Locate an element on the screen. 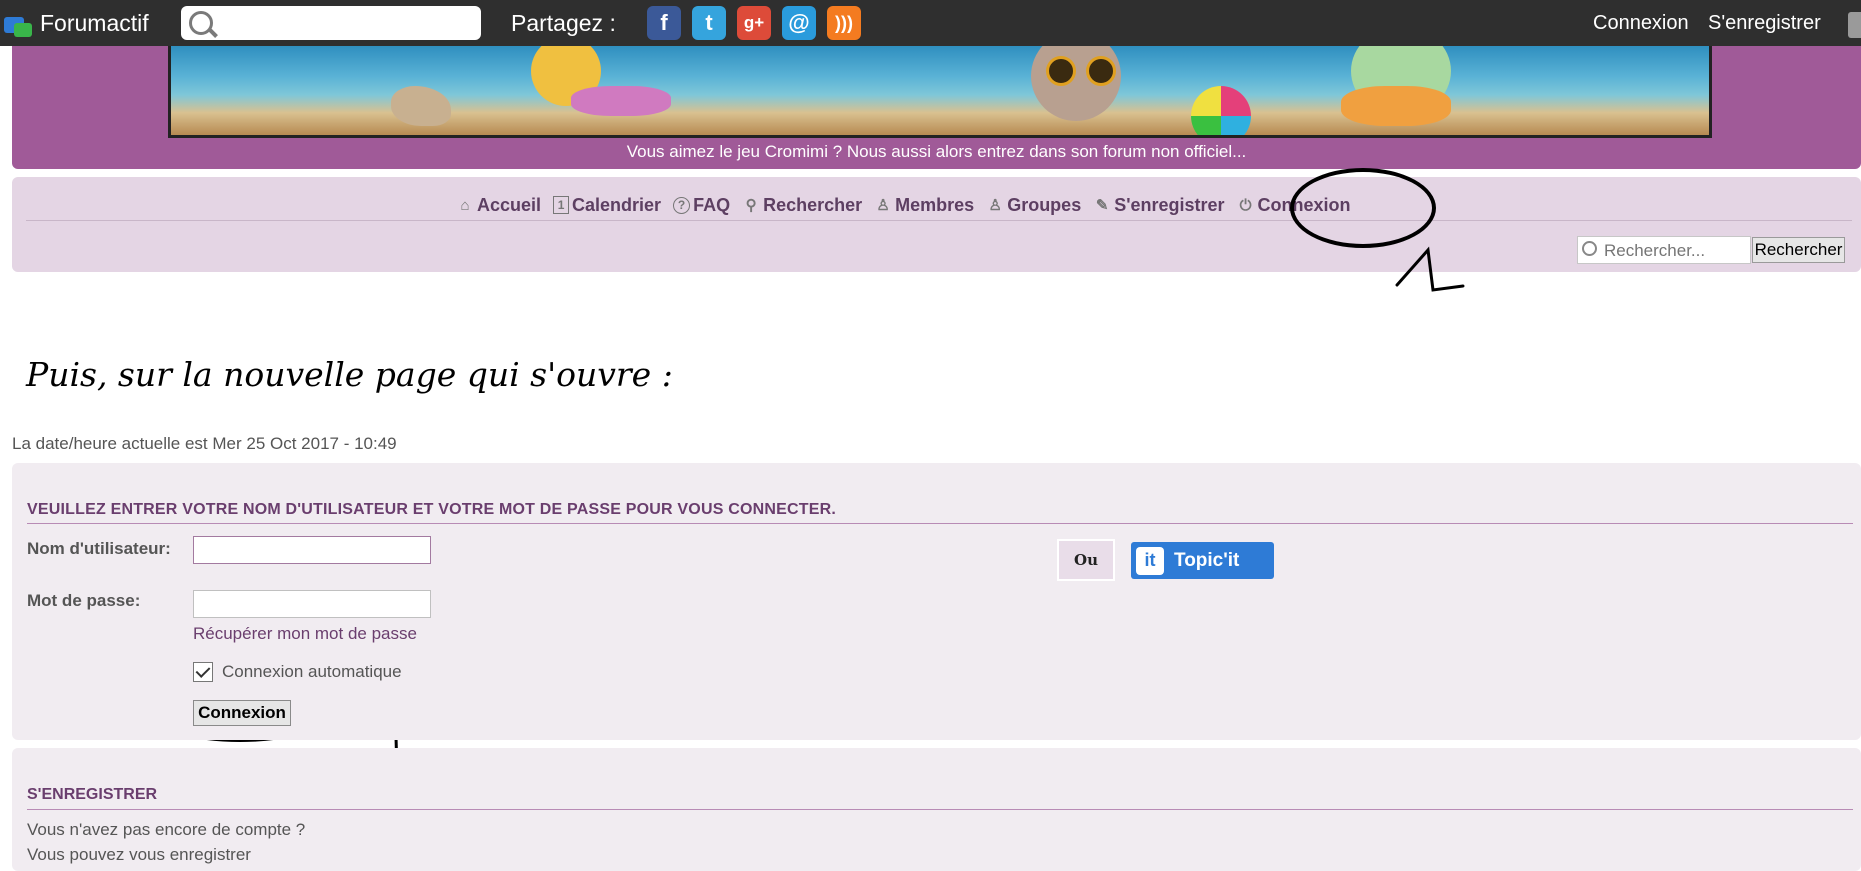 The width and height of the screenshot is (1861, 871). top-search-input is located at coordinates (352, 24).